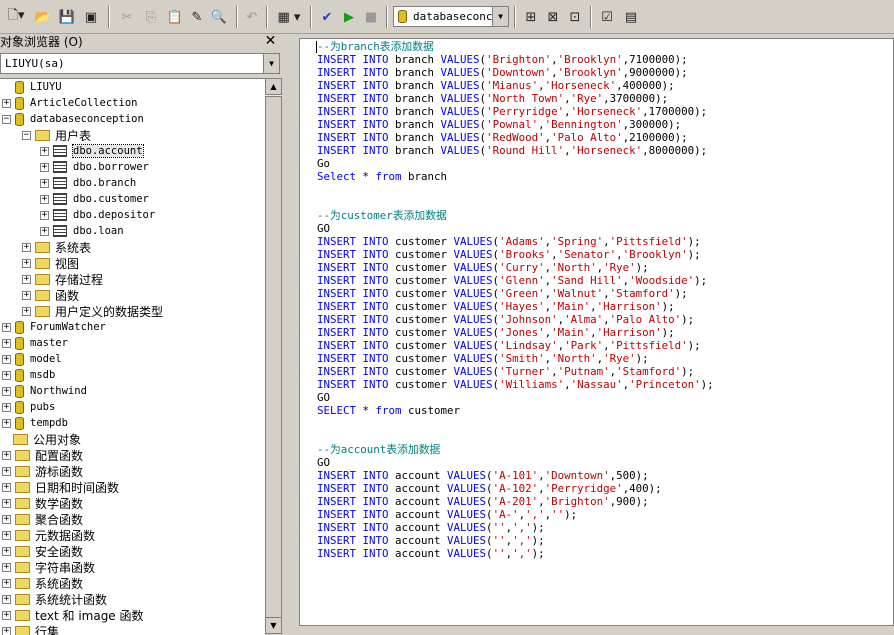  Describe the element at coordinates (273, 86) in the screenshot. I see `scroll-up-icon: ▲` at that location.